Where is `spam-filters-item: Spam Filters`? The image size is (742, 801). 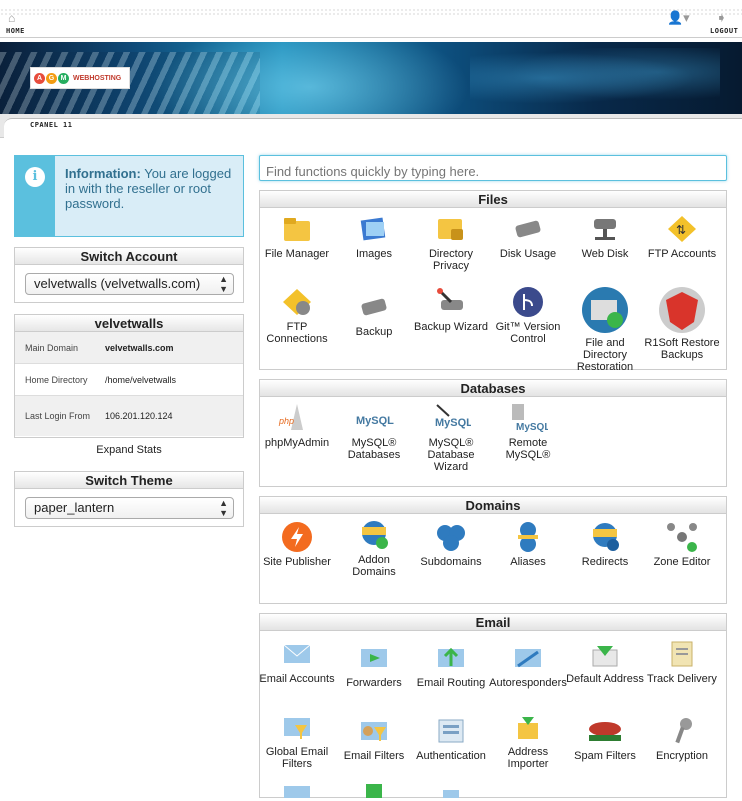
spam-filters-item: Spam Filters is located at coordinates (605, 738).